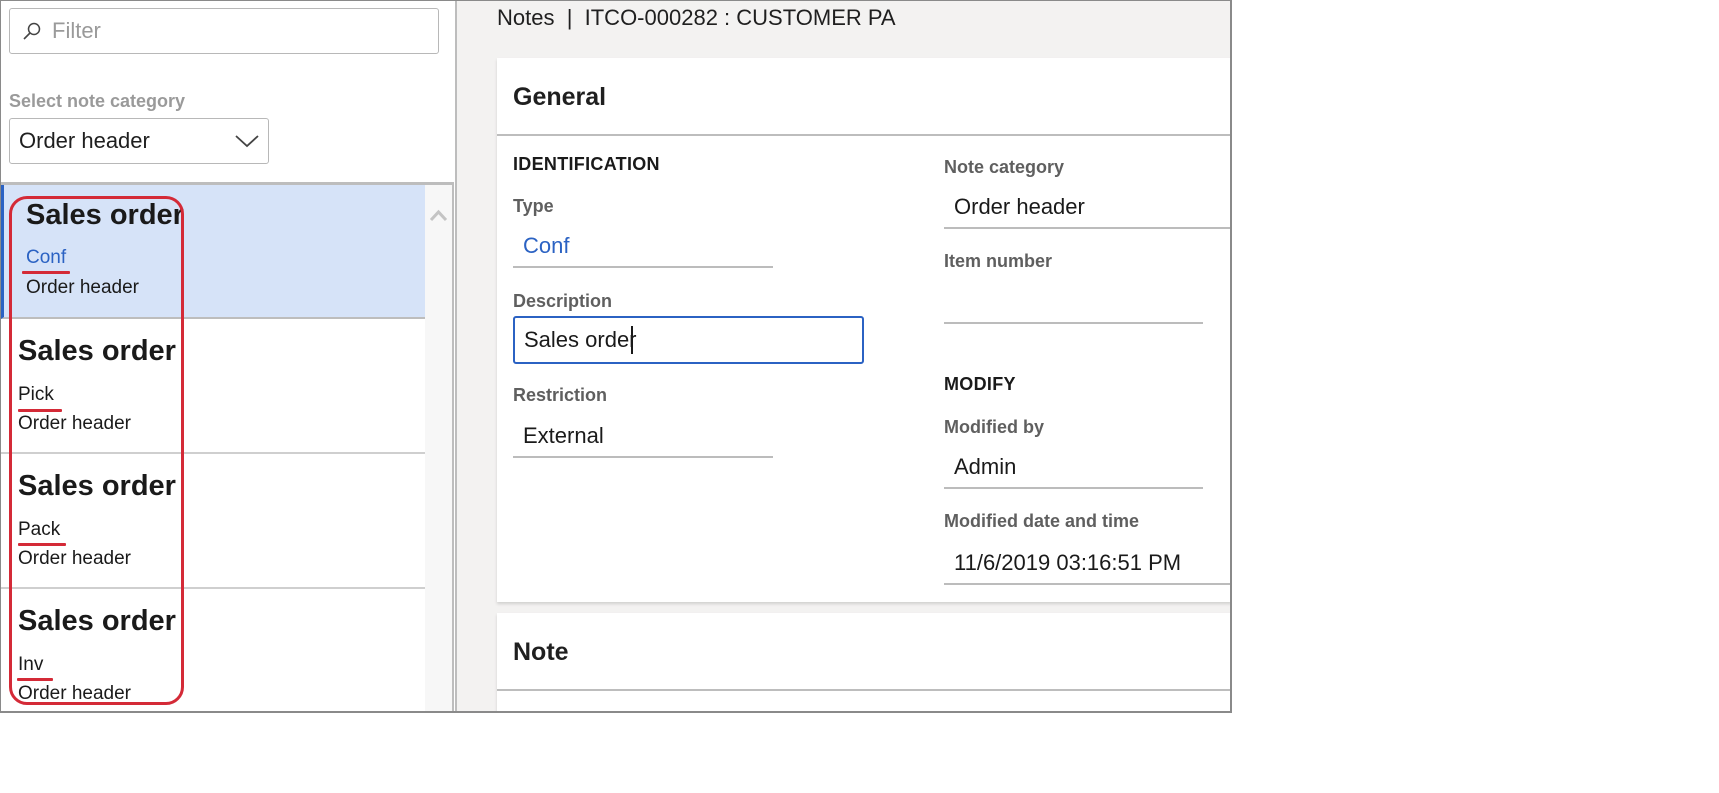 The height and width of the screenshot is (793, 1719). Describe the element at coordinates (1073, 468) in the screenshot. I see `modified-by-value: Admin` at that location.